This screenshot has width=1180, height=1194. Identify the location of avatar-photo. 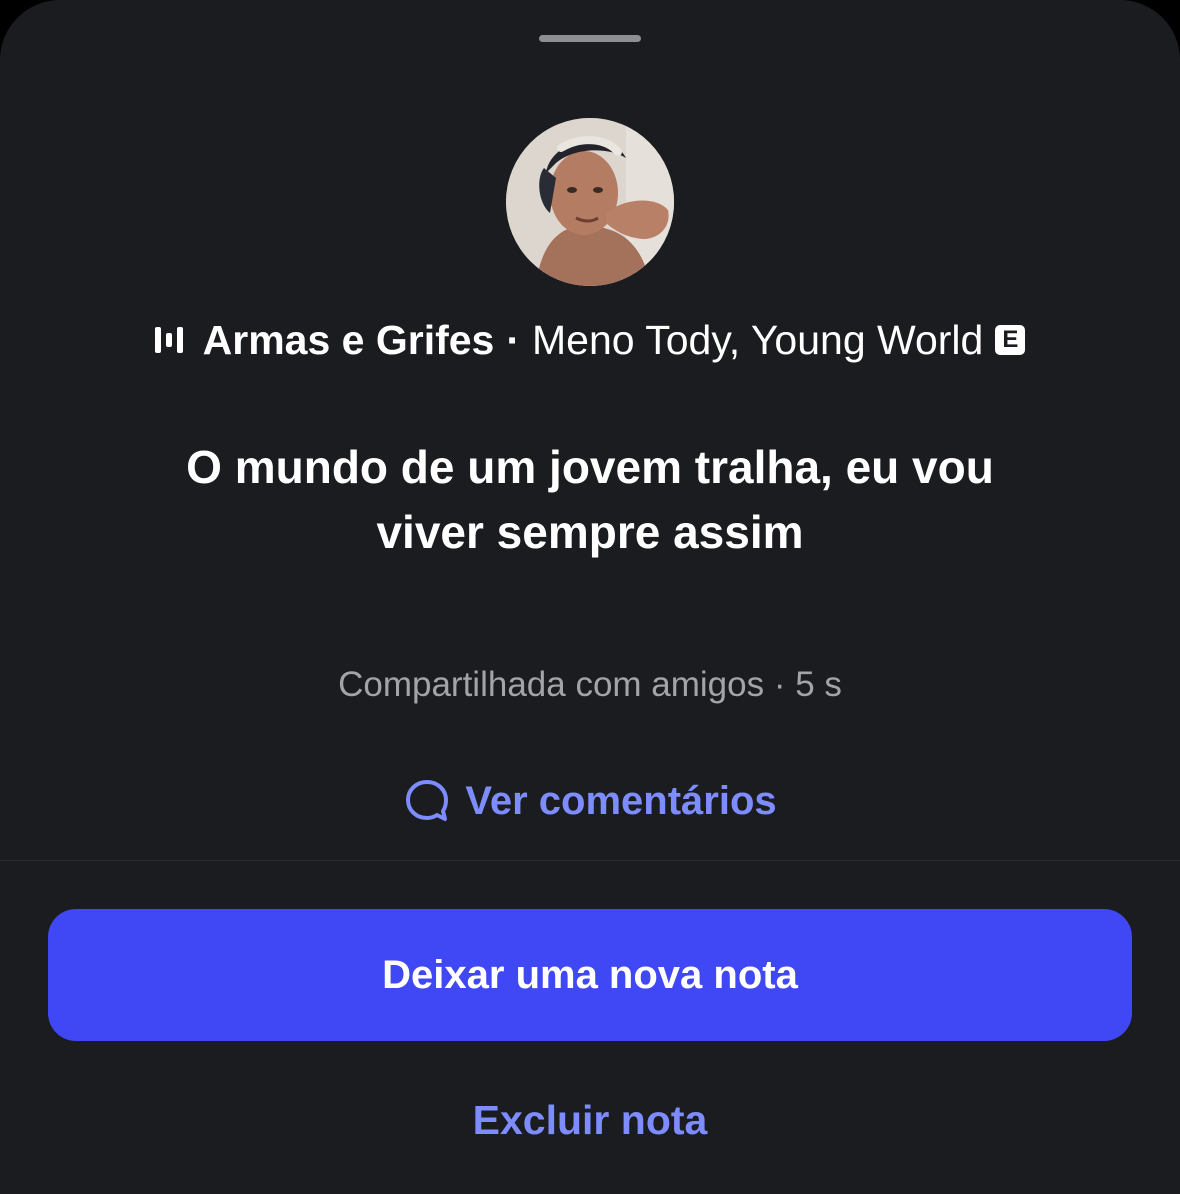
(590, 202).